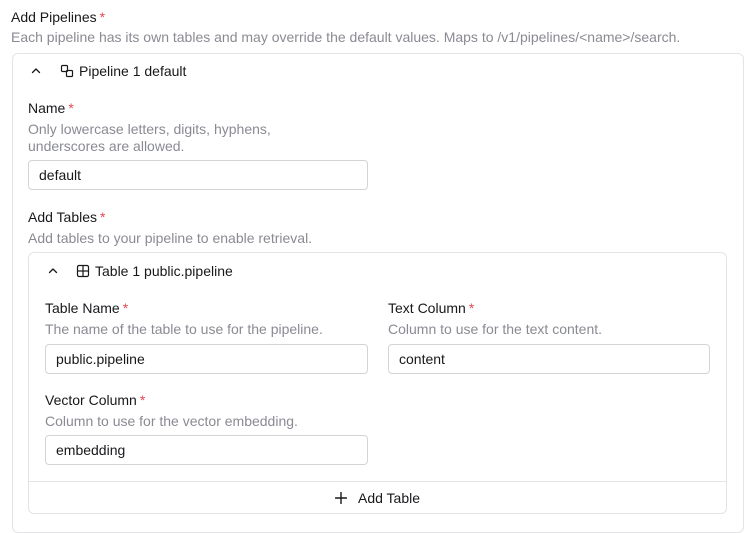 The height and width of the screenshot is (533, 753). Describe the element at coordinates (206, 359) in the screenshot. I see `table-name-input` at that location.